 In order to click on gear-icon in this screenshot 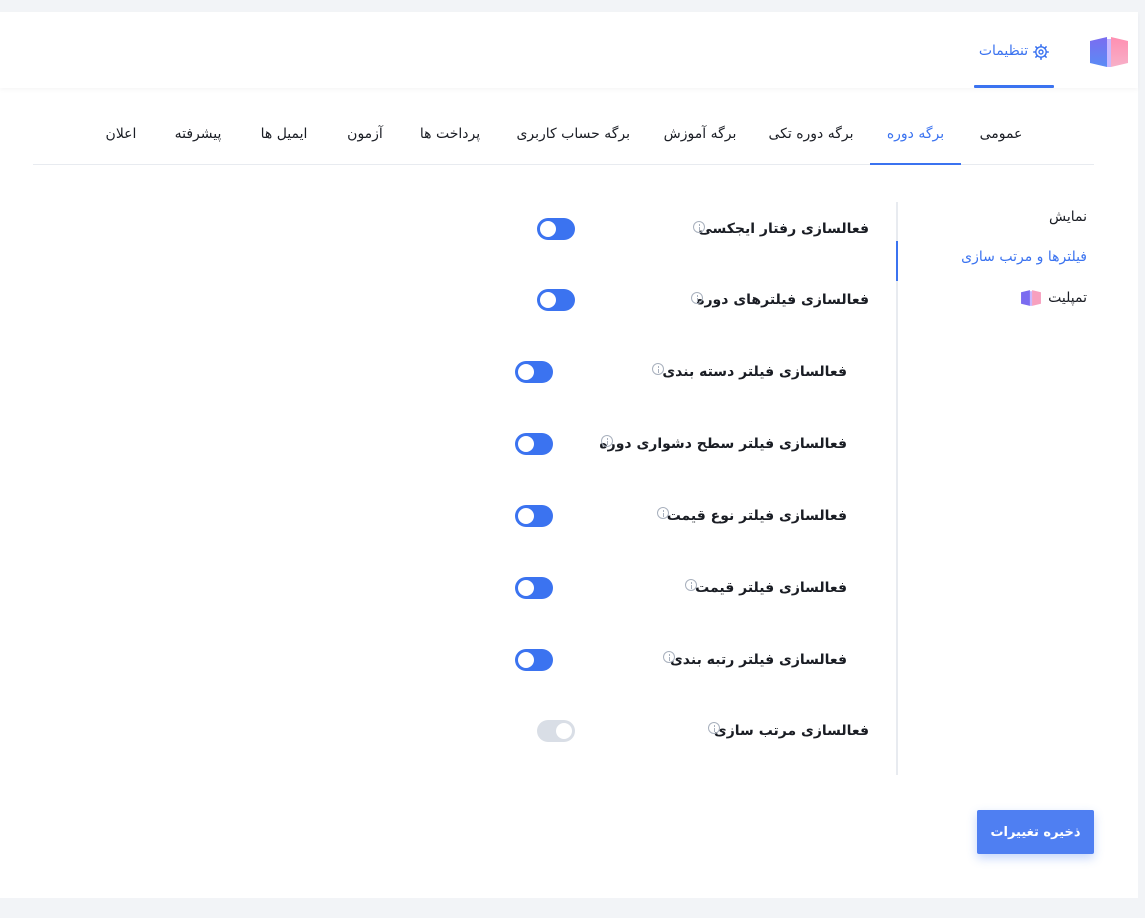, I will do `click(1041, 52)`.